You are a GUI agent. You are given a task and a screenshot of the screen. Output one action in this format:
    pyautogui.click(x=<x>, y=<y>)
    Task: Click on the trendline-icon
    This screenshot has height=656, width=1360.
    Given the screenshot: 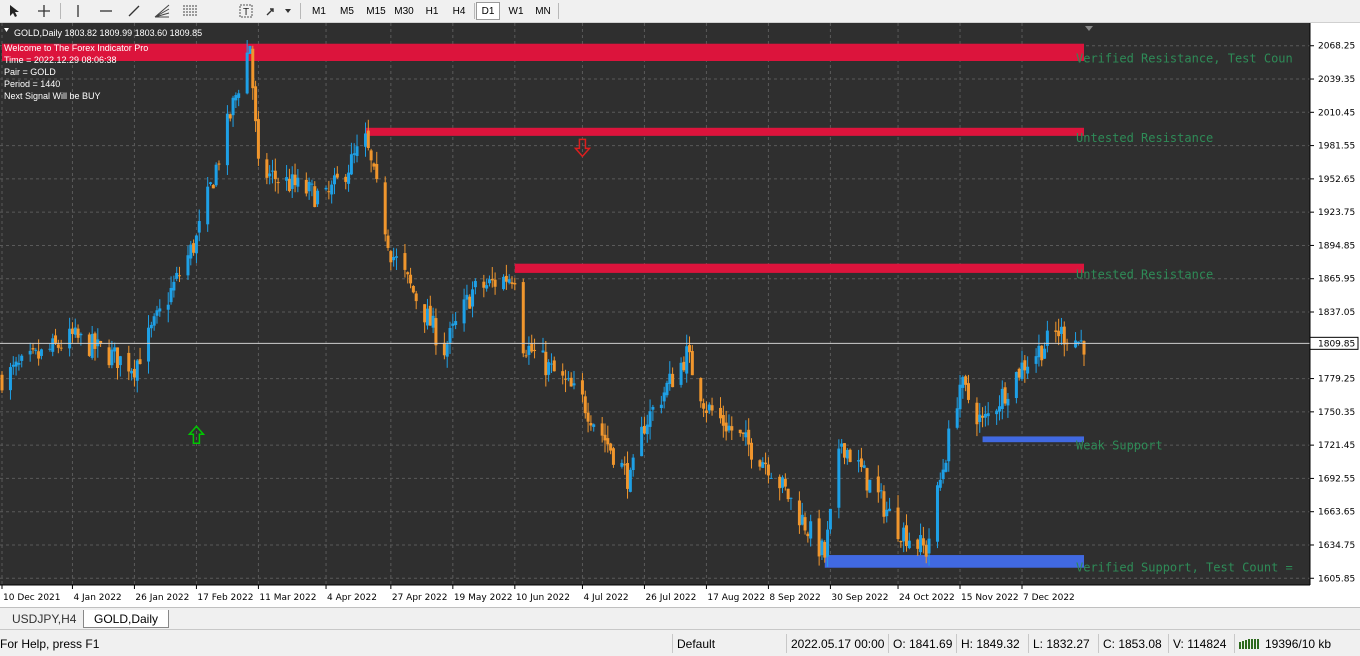 What is the action you would take?
    pyautogui.click(x=134, y=11)
    